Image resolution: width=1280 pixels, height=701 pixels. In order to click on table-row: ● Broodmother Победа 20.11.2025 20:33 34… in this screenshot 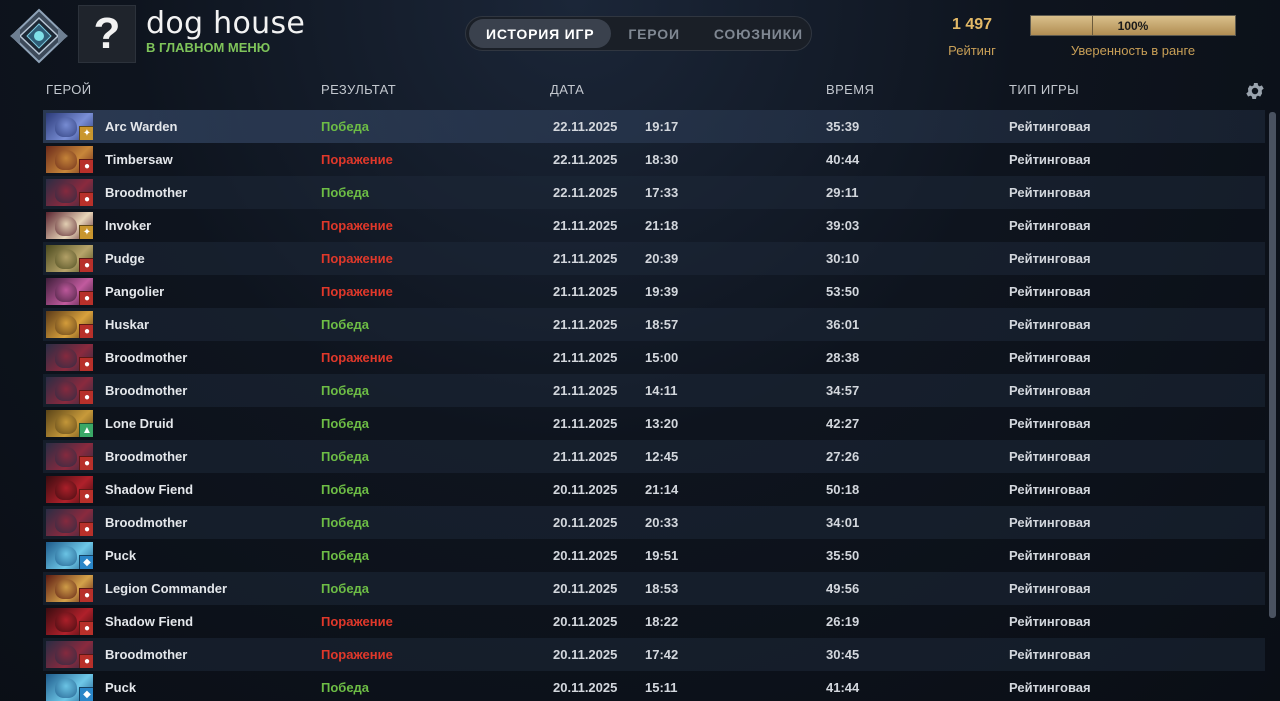, I will do `click(654, 522)`.